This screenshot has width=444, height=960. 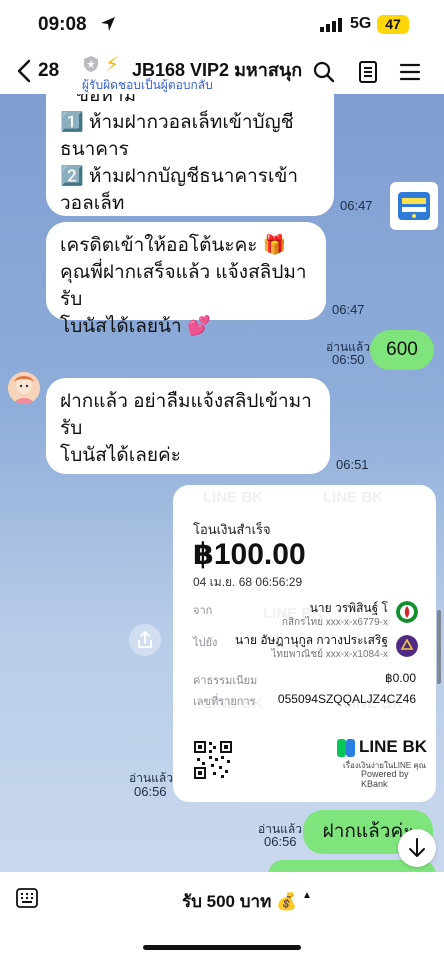 What do you see at coordinates (48, 71) in the screenshot?
I see `unread-count: 28` at bounding box center [48, 71].